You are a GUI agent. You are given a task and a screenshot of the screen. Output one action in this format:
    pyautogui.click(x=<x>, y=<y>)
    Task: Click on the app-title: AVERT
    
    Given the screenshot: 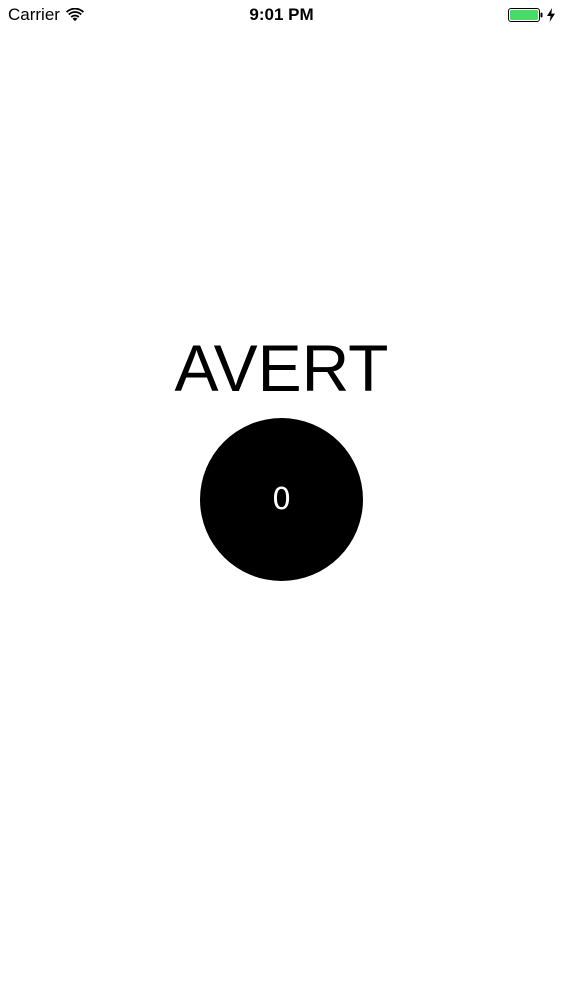 What is the action you would take?
    pyautogui.click(x=281, y=368)
    